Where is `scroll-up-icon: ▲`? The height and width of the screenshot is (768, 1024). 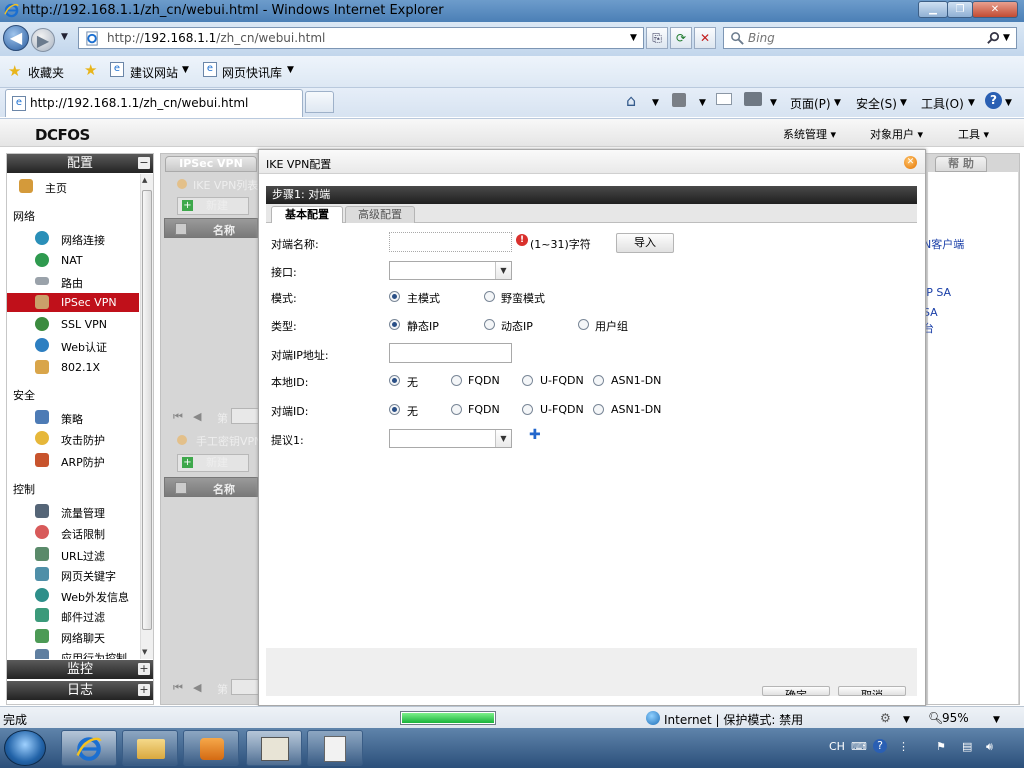
scroll-up-icon: ▲ is located at coordinates (144, 180).